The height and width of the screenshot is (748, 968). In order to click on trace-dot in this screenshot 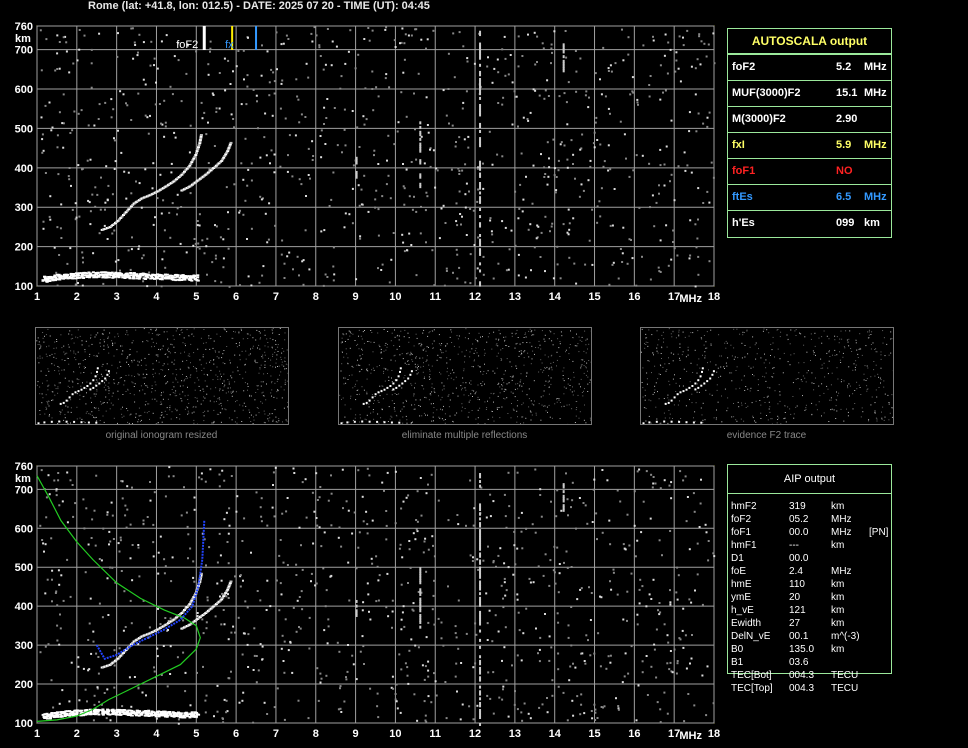, I will do `click(228, 151)`.